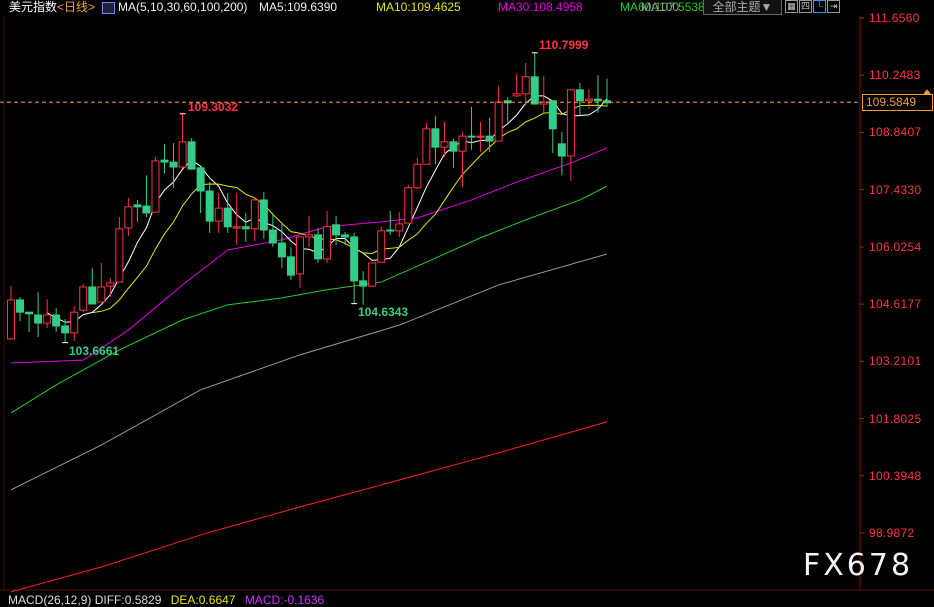 Image resolution: width=934 pixels, height=607 pixels. Describe the element at coordinates (894, 18) in the screenshot. I see `y-tick-label: 111.6560` at that location.